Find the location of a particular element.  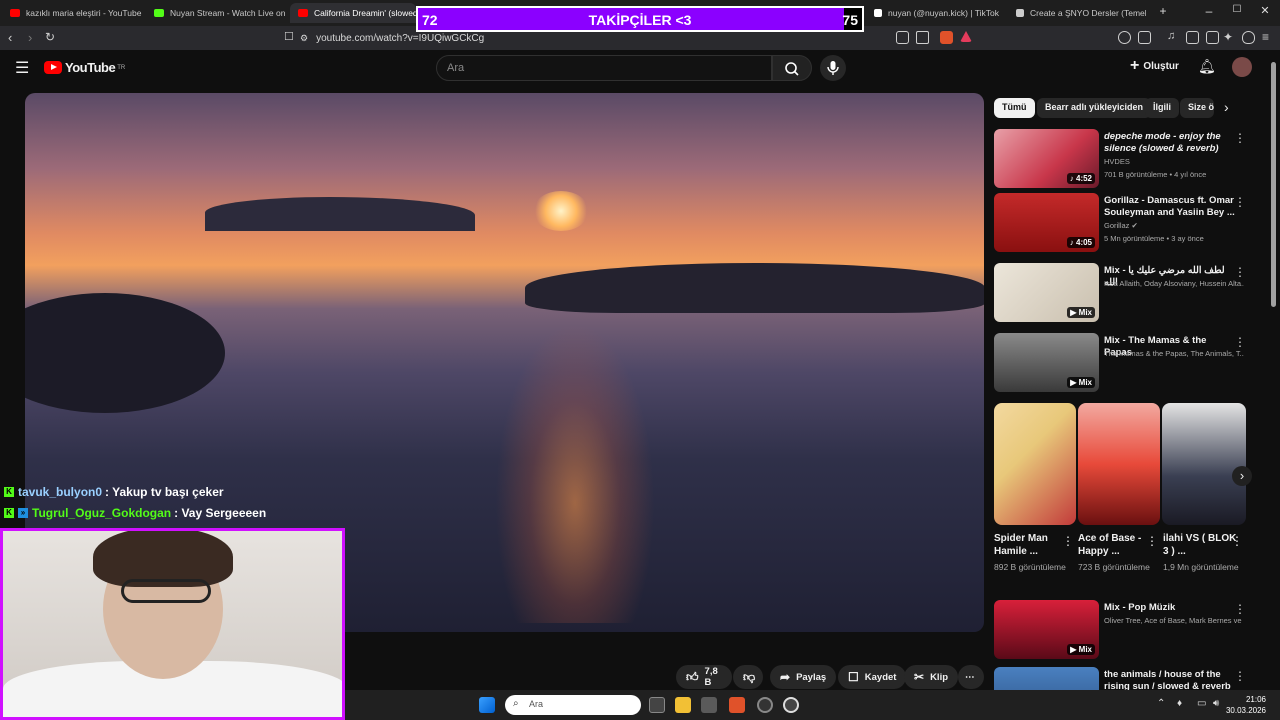

brave-browser-icon is located at coordinates (737, 705).